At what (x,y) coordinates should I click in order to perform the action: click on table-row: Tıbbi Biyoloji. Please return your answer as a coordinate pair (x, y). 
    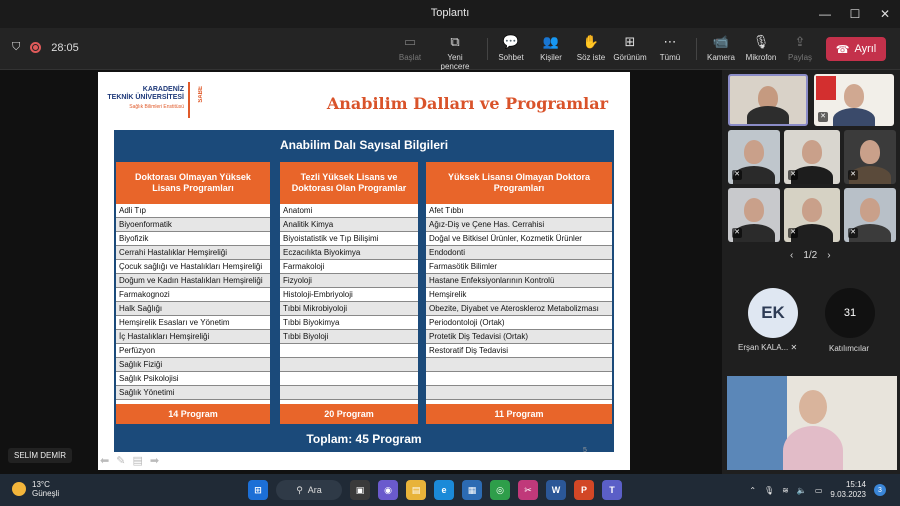
    Looking at the image, I should click on (349, 337).